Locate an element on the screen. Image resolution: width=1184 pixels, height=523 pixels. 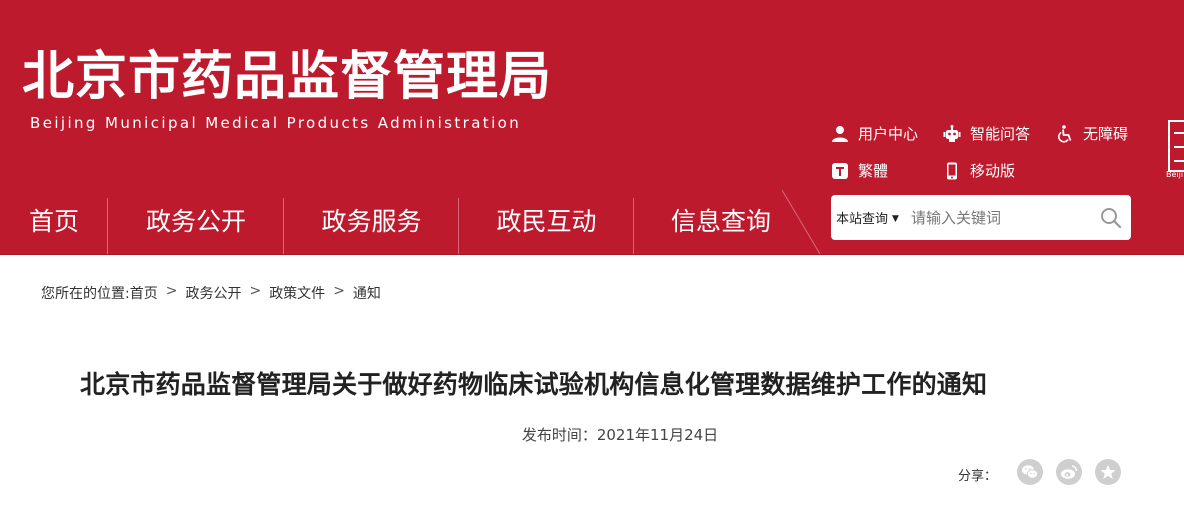
publish-date: 发布时间：2021年11月24日 is located at coordinates (620, 435).